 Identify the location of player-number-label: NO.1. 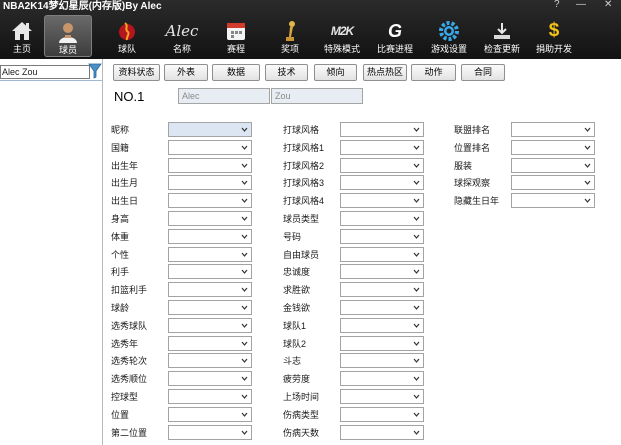
(129, 96).